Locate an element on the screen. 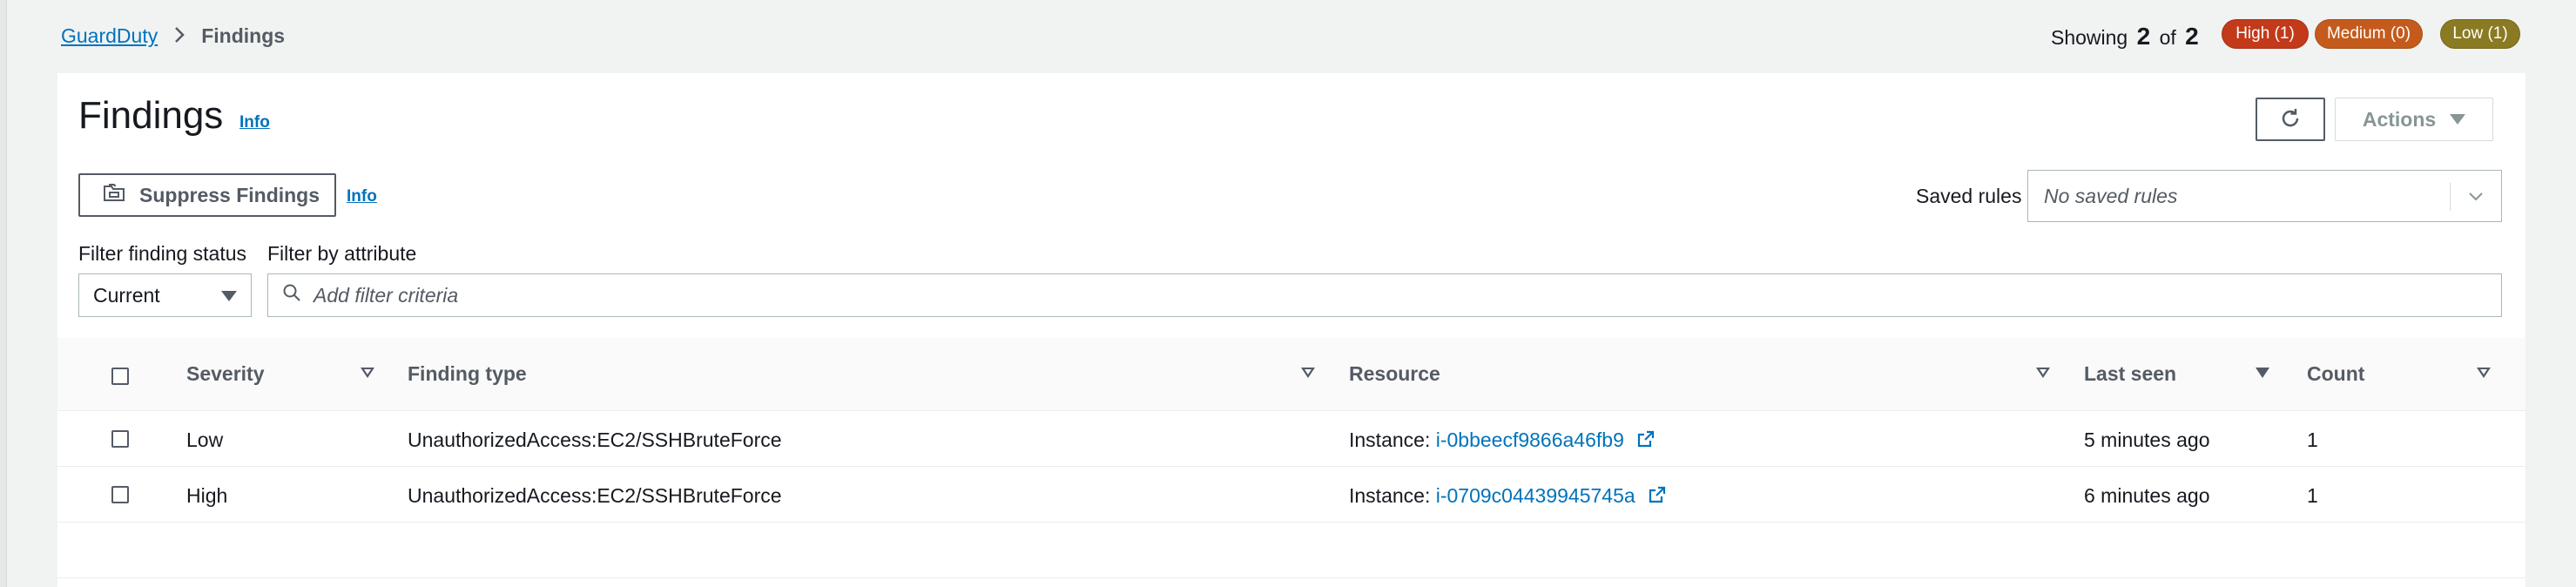 This screenshot has height=587, width=2576. breadcrumb: GuardDuty Findings is located at coordinates (173, 36).